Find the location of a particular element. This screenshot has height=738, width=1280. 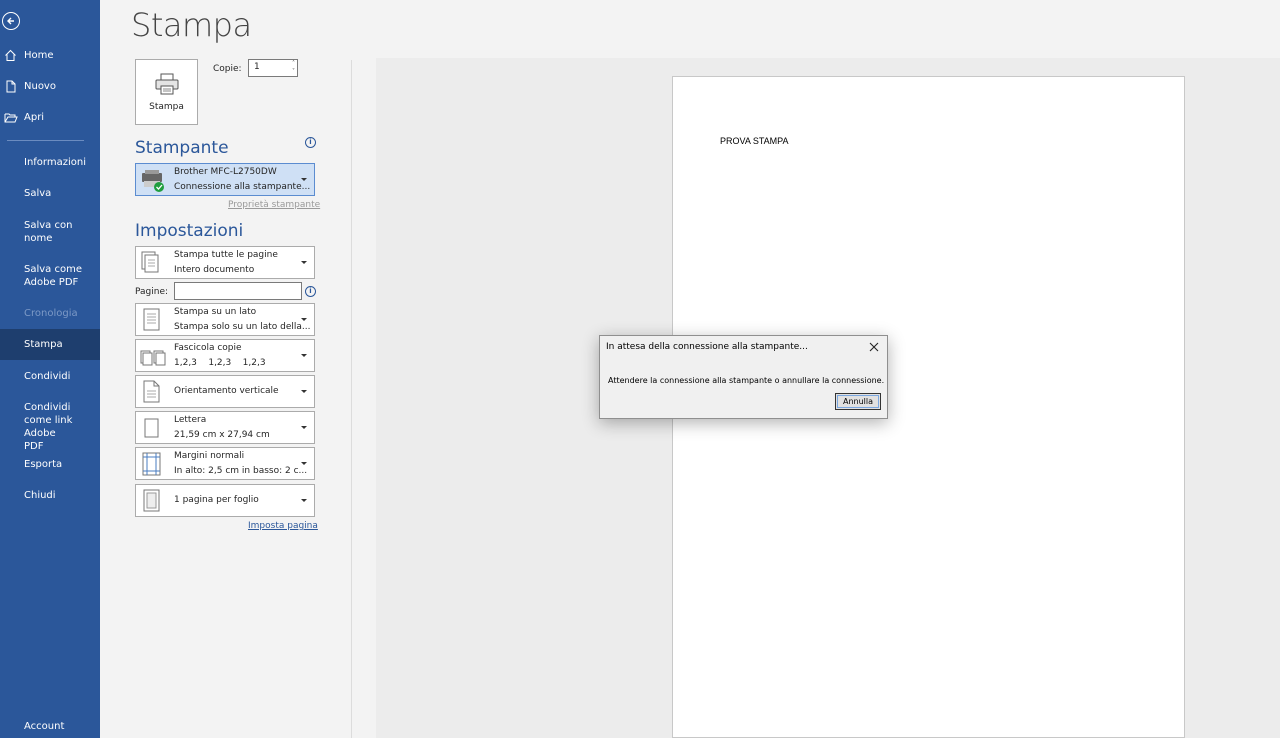

sidebar-item-export: Esporta is located at coordinates (50, 464).